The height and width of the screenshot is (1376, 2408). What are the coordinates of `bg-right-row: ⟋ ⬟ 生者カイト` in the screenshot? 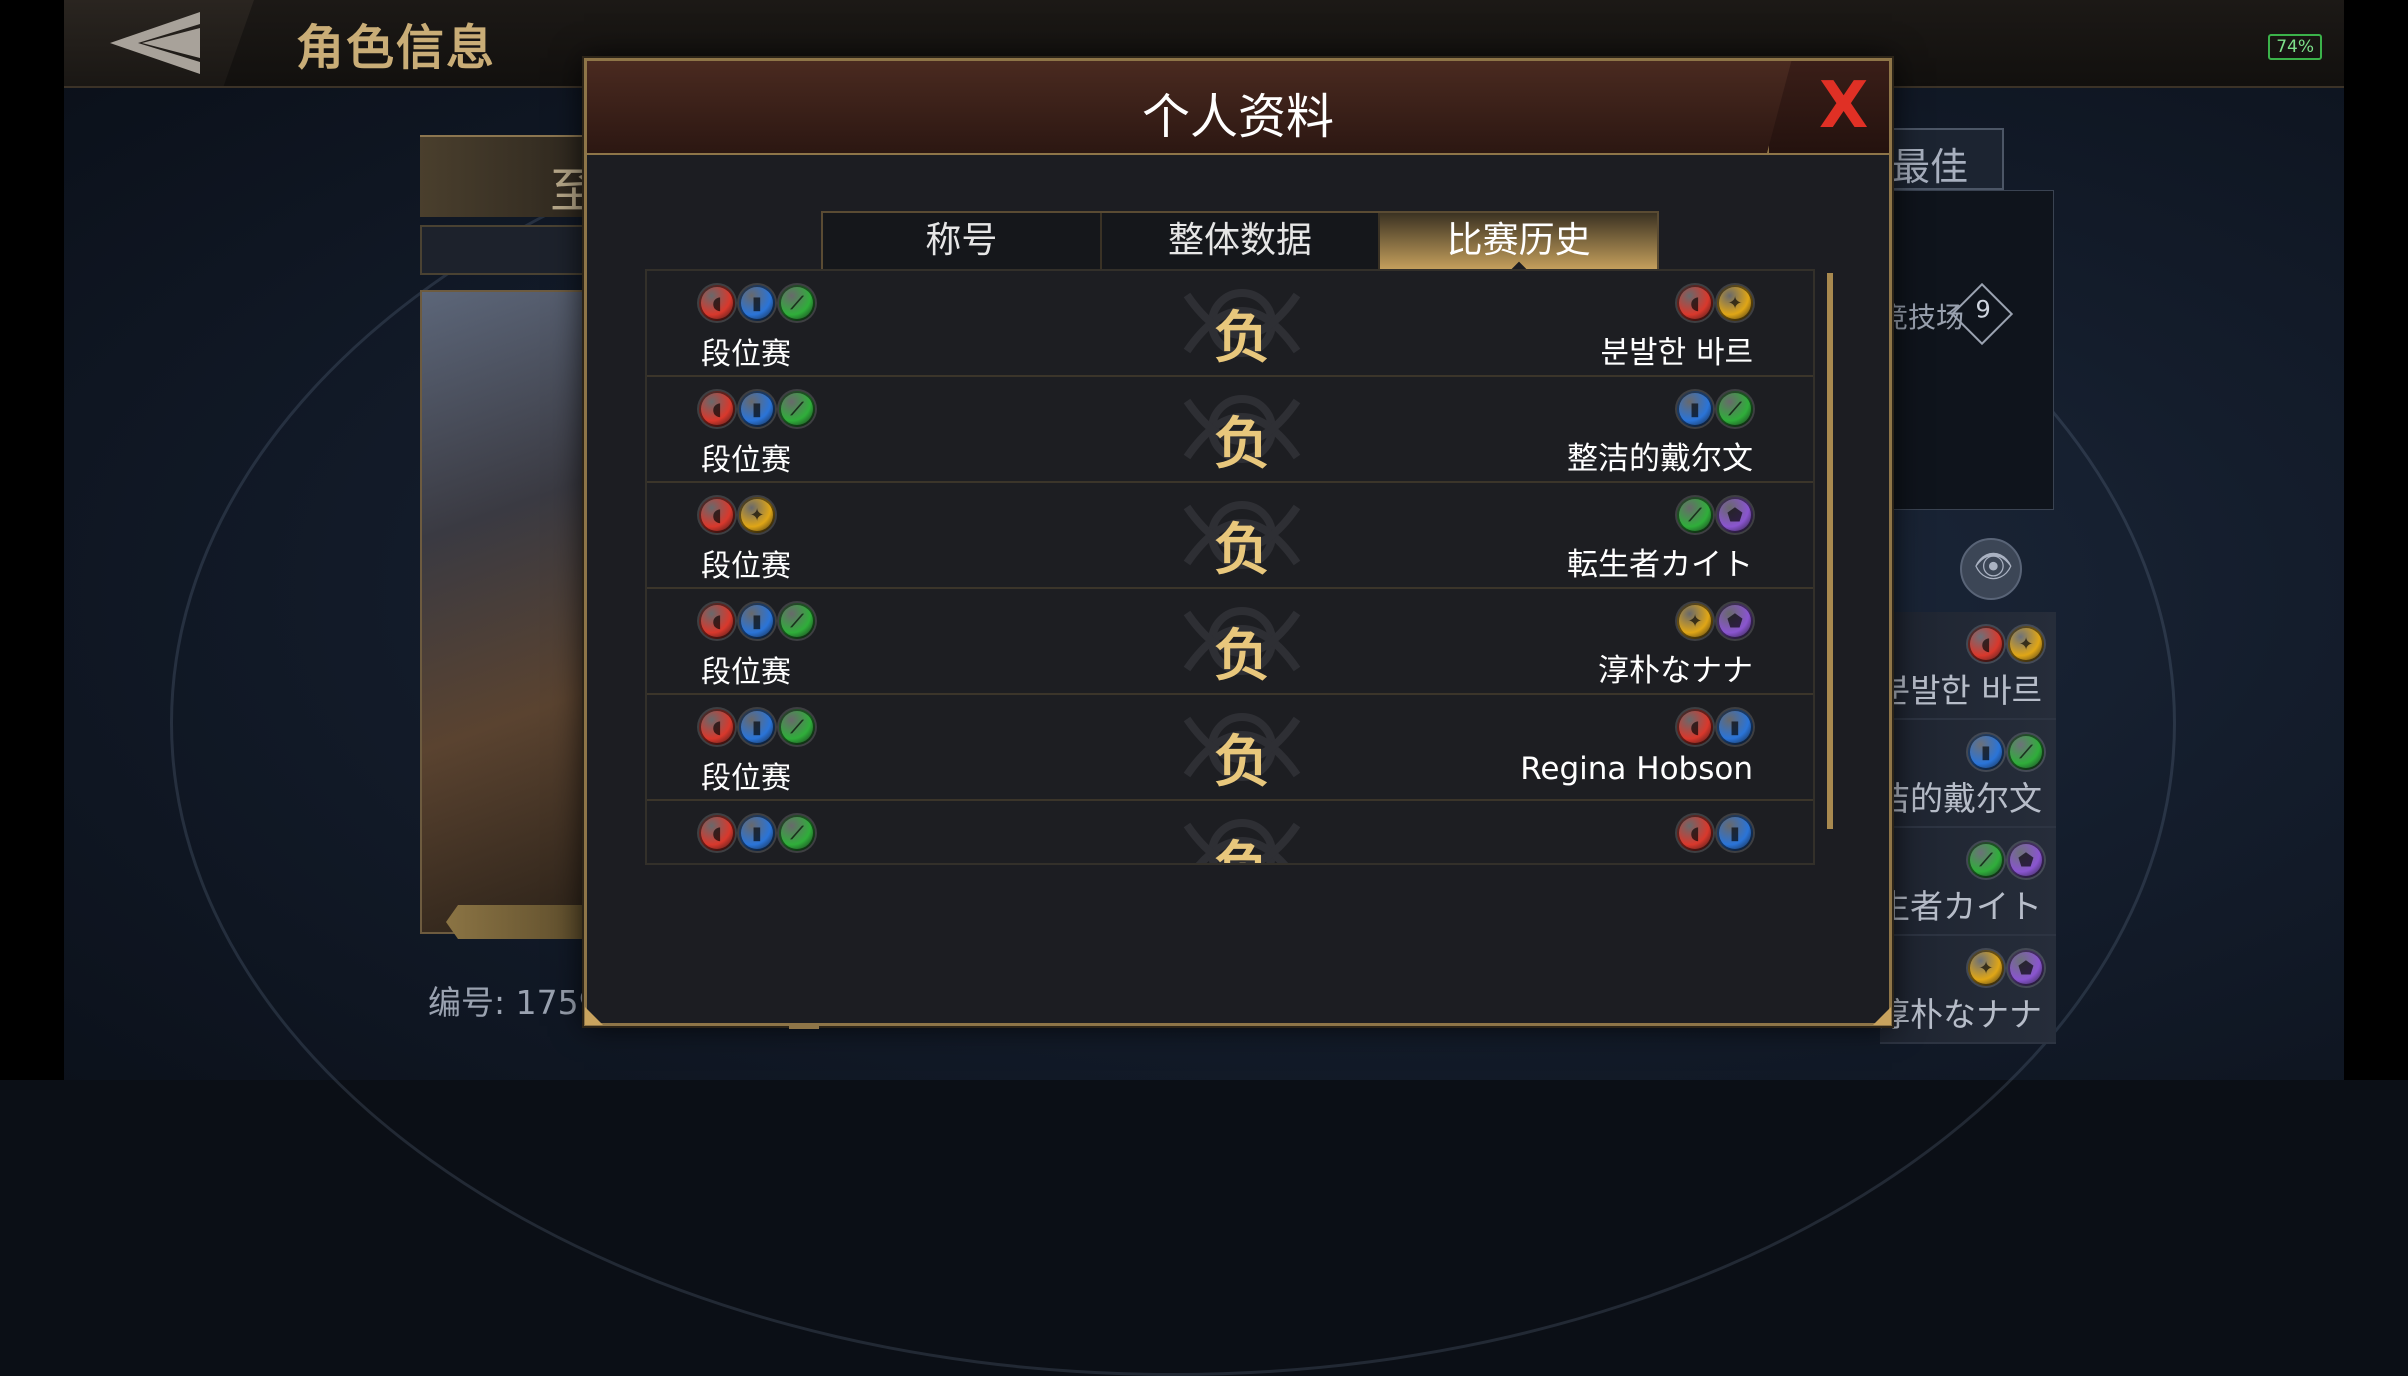 It's located at (1966, 882).